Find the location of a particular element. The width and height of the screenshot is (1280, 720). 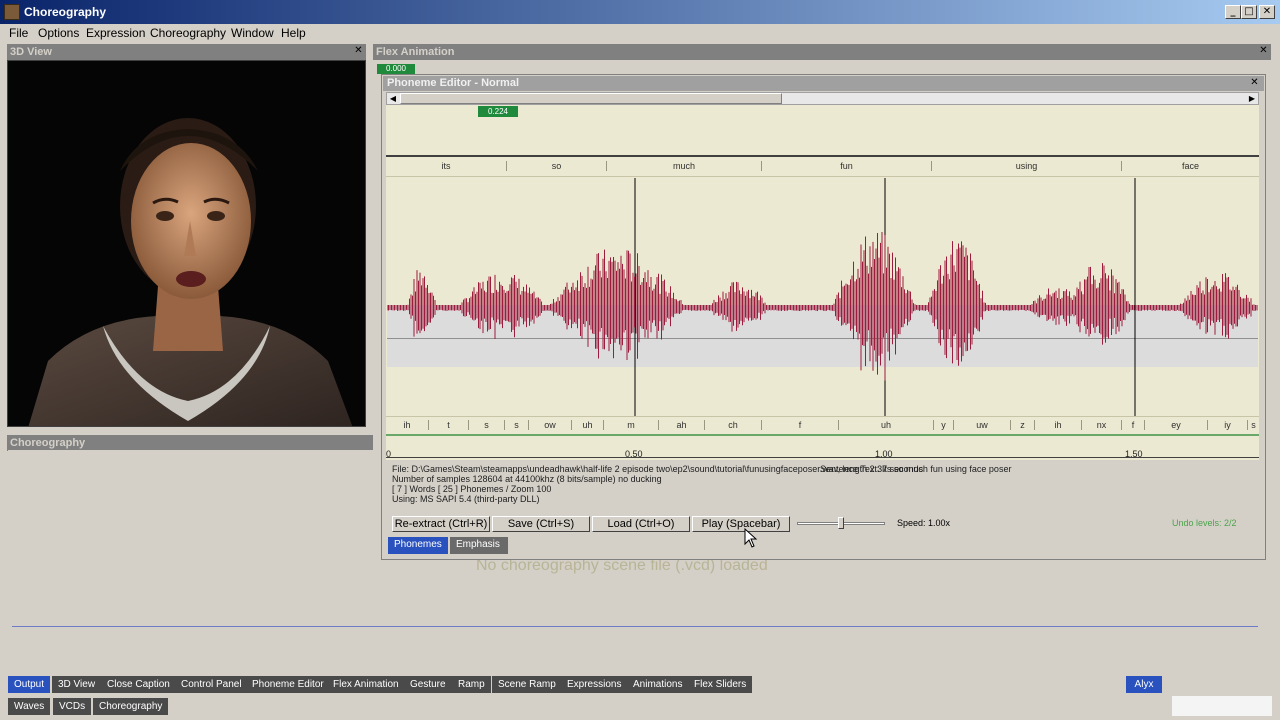

phoneme-cell: ch is located at coordinates (732, 425).